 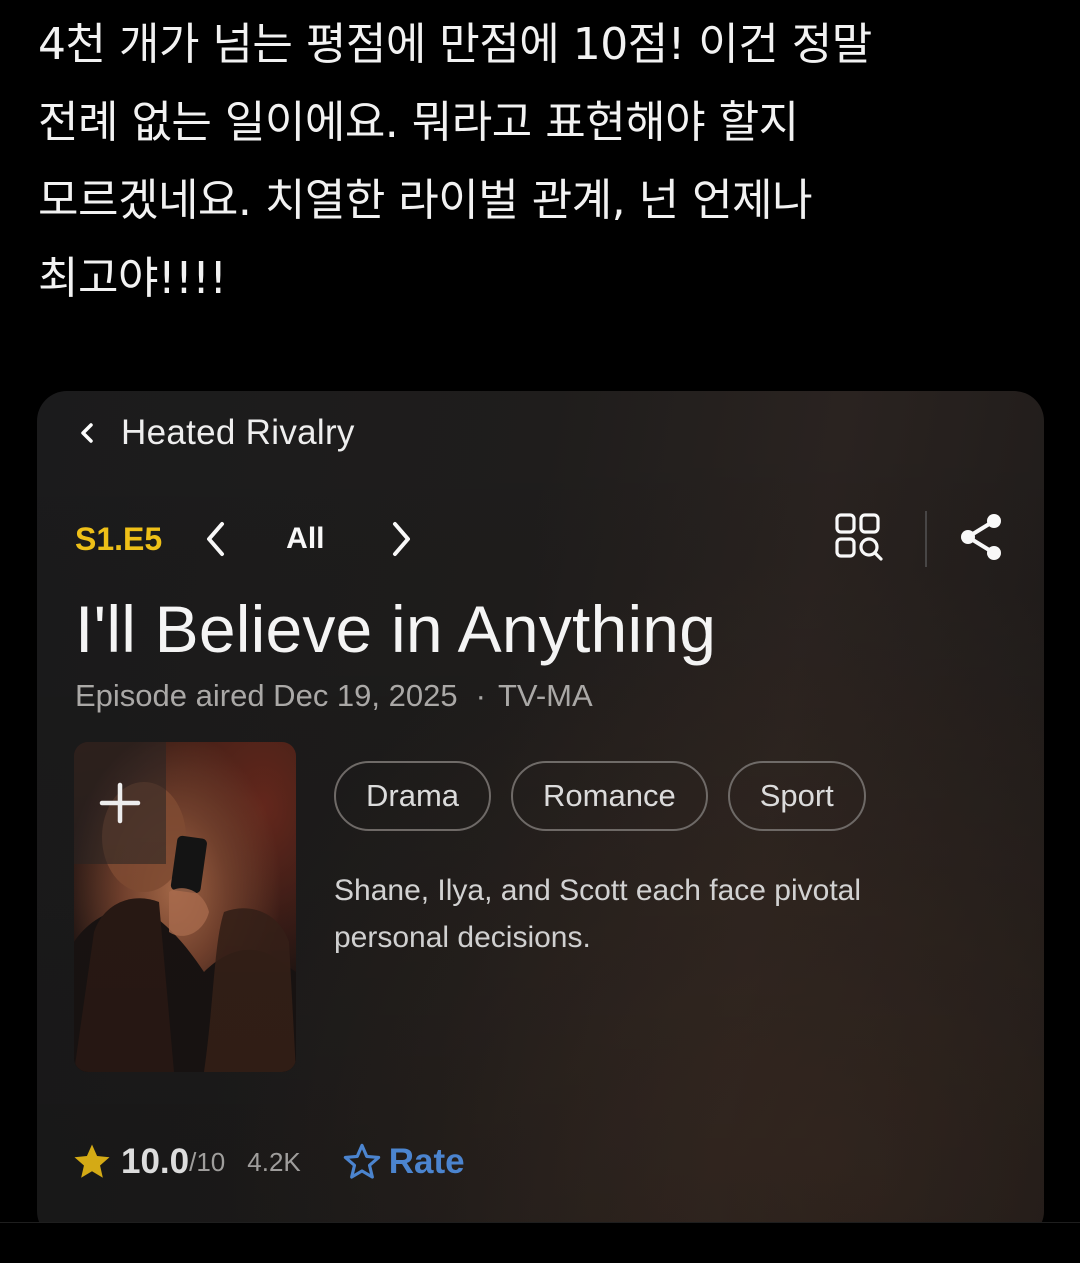 What do you see at coordinates (274, 1161) in the screenshot?
I see `rating-count: 4.2K` at bounding box center [274, 1161].